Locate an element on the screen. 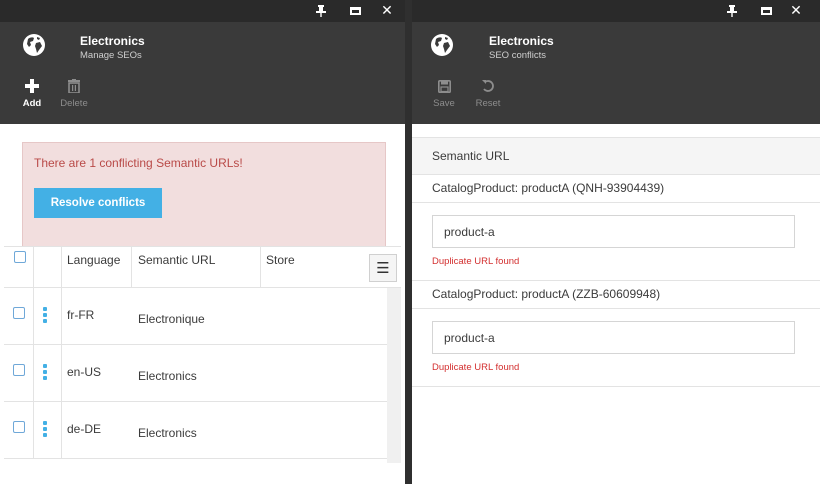  table-row: de-DE Electronics is located at coordinates (202, 430).